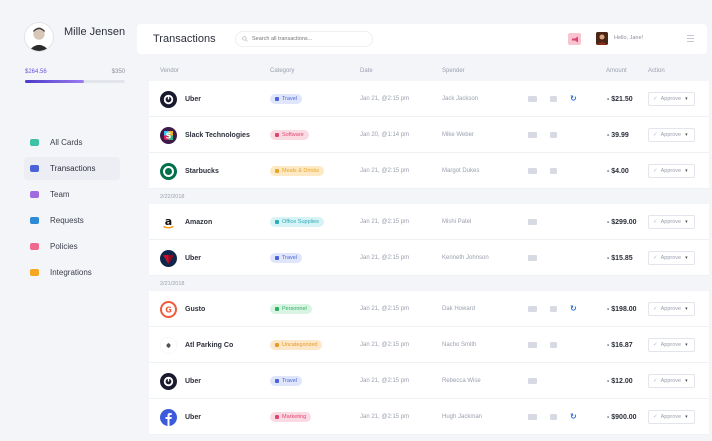  Describe the element at coordinates (620, 258) in the screenshot. I see `amount-cell: - $15.85` at that location.